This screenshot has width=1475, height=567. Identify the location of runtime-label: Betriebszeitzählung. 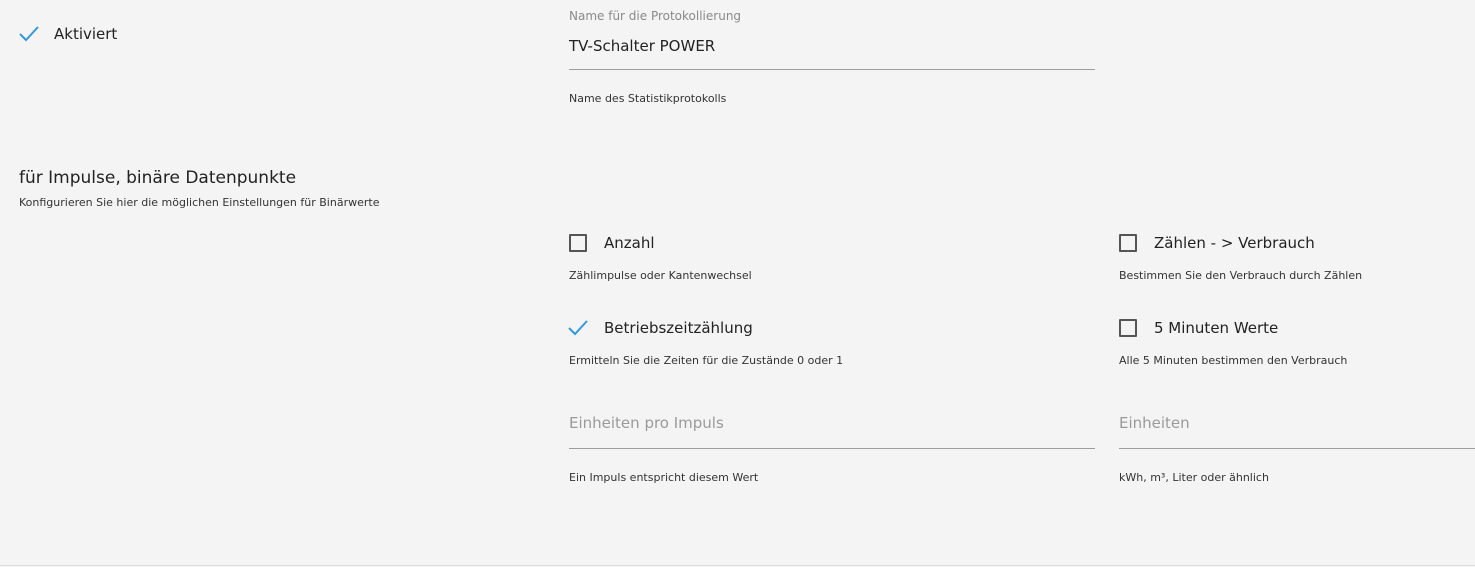
(678, 328).